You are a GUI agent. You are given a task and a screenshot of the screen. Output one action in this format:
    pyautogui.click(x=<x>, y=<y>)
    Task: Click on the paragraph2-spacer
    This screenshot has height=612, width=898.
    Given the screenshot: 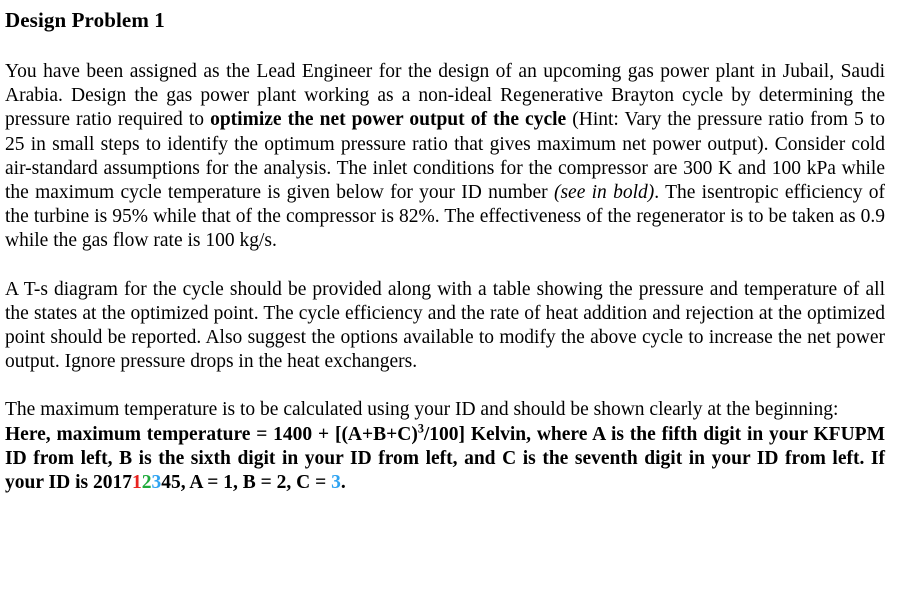 What is the action you would take?
    pyautogui.click(x=445, y=386)
    